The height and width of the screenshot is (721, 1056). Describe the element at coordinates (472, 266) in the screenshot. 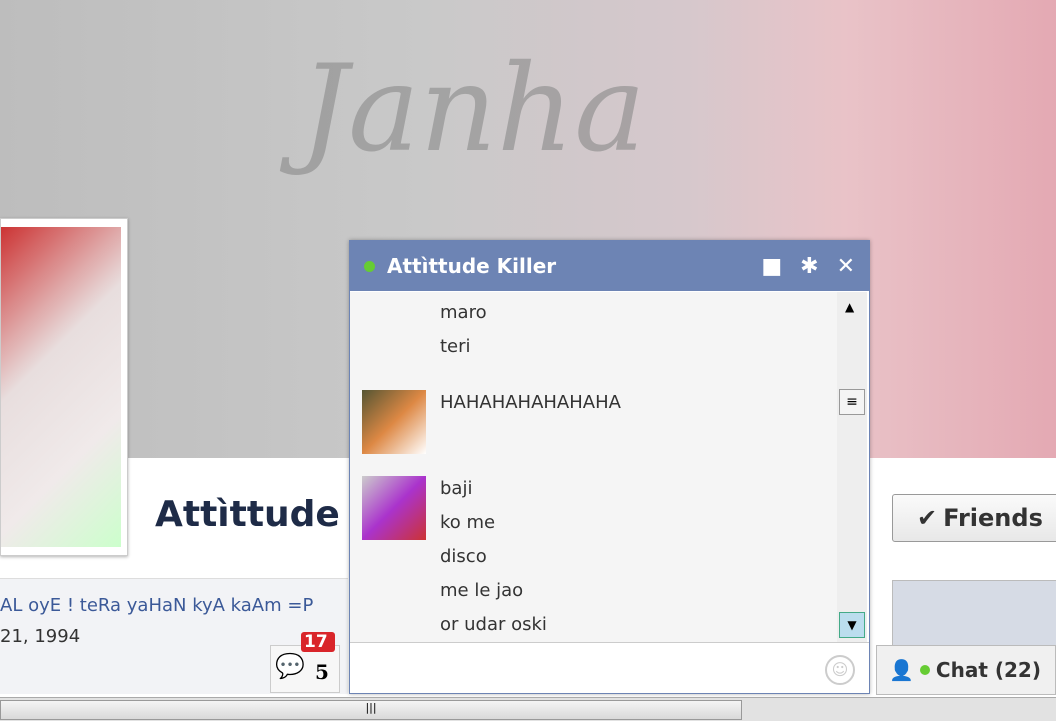

I see `chat-title: Attìttude Killer` at that location.